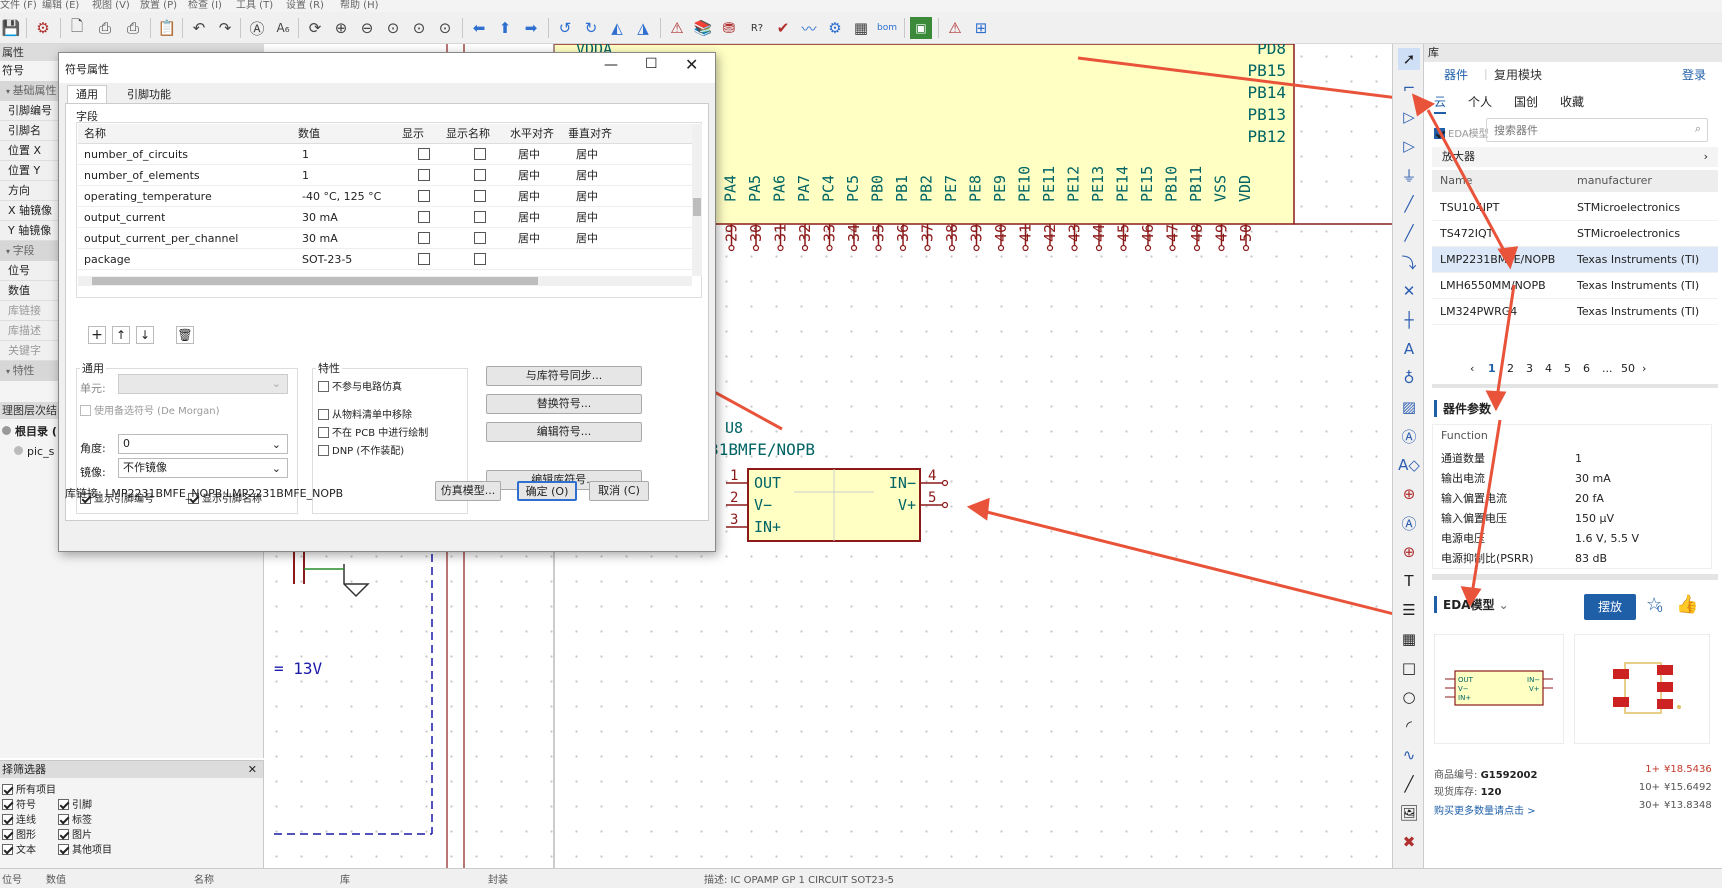 This screenshot has width=1722, height=888. What do you see at coordinates (861, 28) in the screenshot?
I see `bom-table-icon: ▦` at bounding box center [861, 28].